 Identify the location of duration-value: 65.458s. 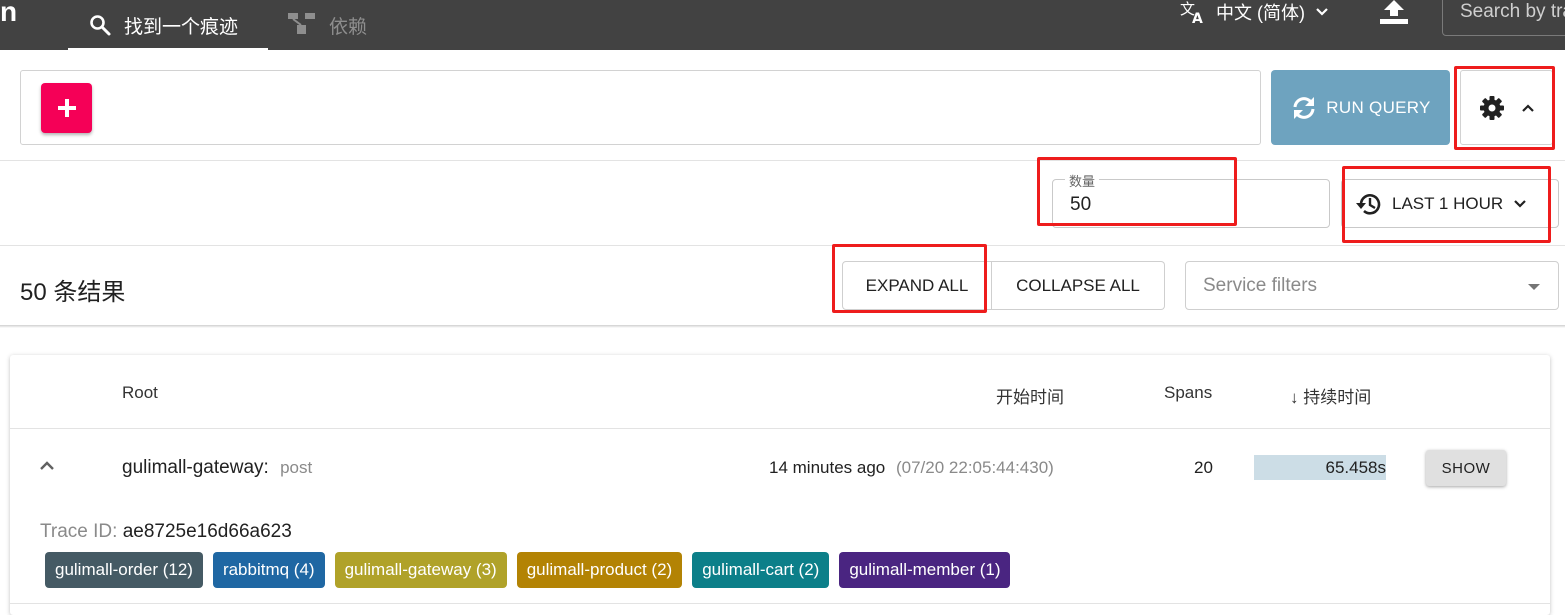
(1356, 467).